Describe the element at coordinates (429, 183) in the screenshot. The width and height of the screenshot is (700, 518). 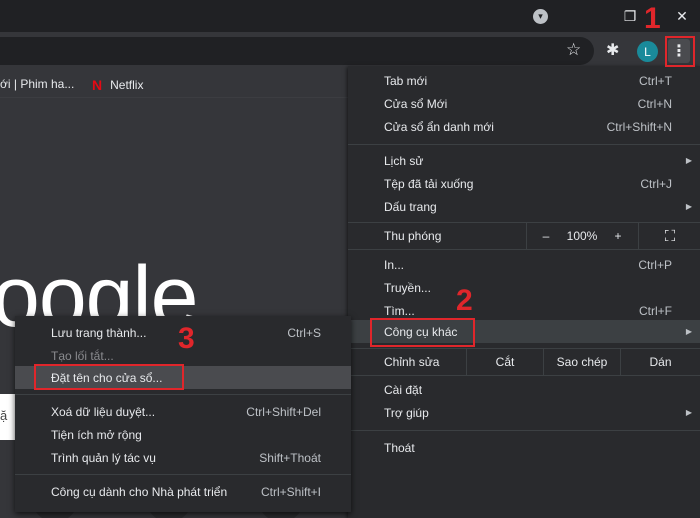
I see `menu-label: Tệp đã tải xuống` at that location.